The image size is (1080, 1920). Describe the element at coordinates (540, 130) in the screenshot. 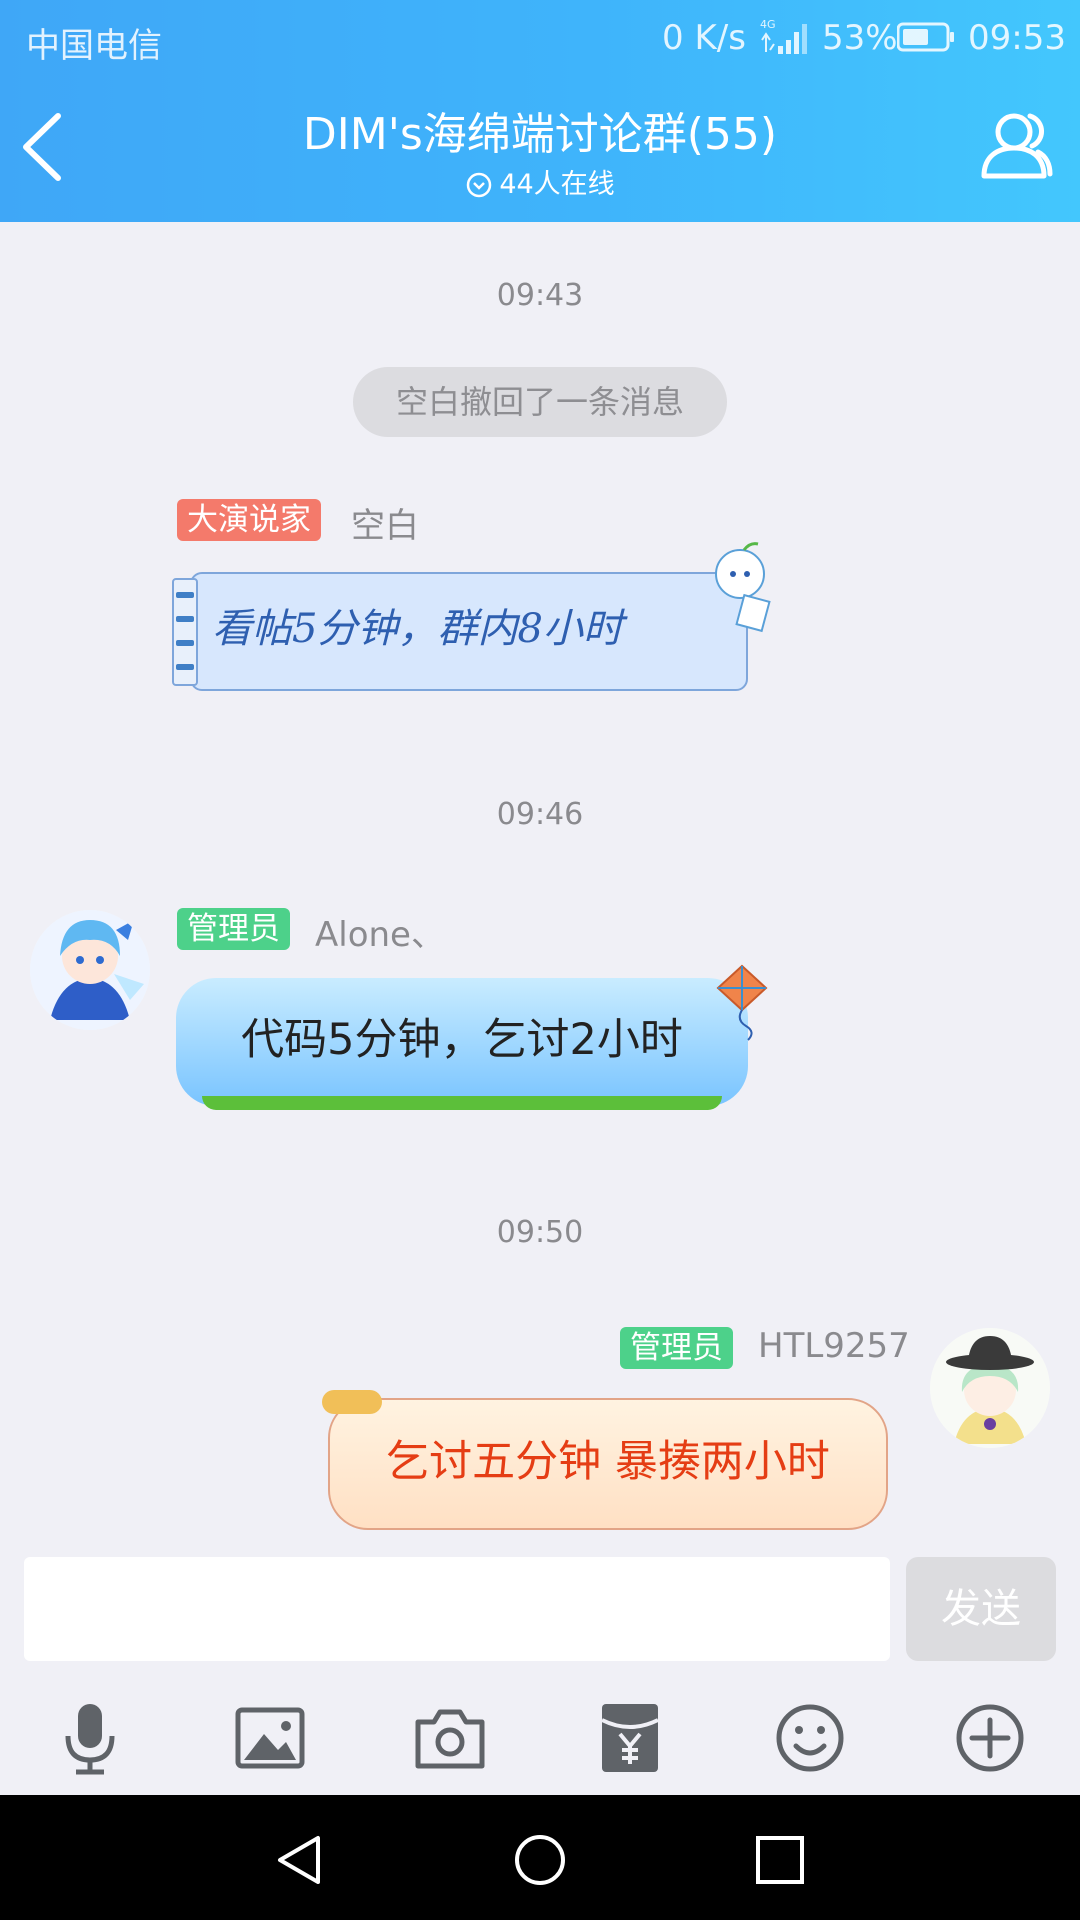

I see `group-title: DIM's海绵端讨论群(55)` at that location.